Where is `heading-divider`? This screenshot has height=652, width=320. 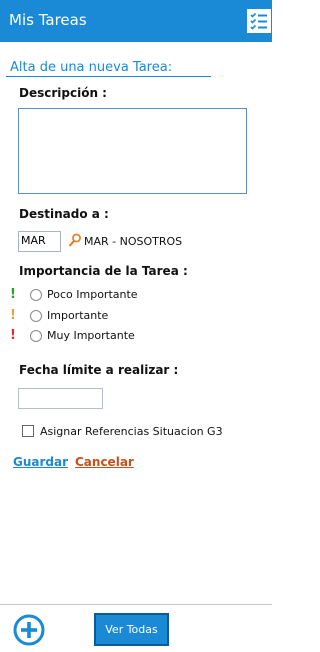
heading-divider is located at coordinates (108, 76).